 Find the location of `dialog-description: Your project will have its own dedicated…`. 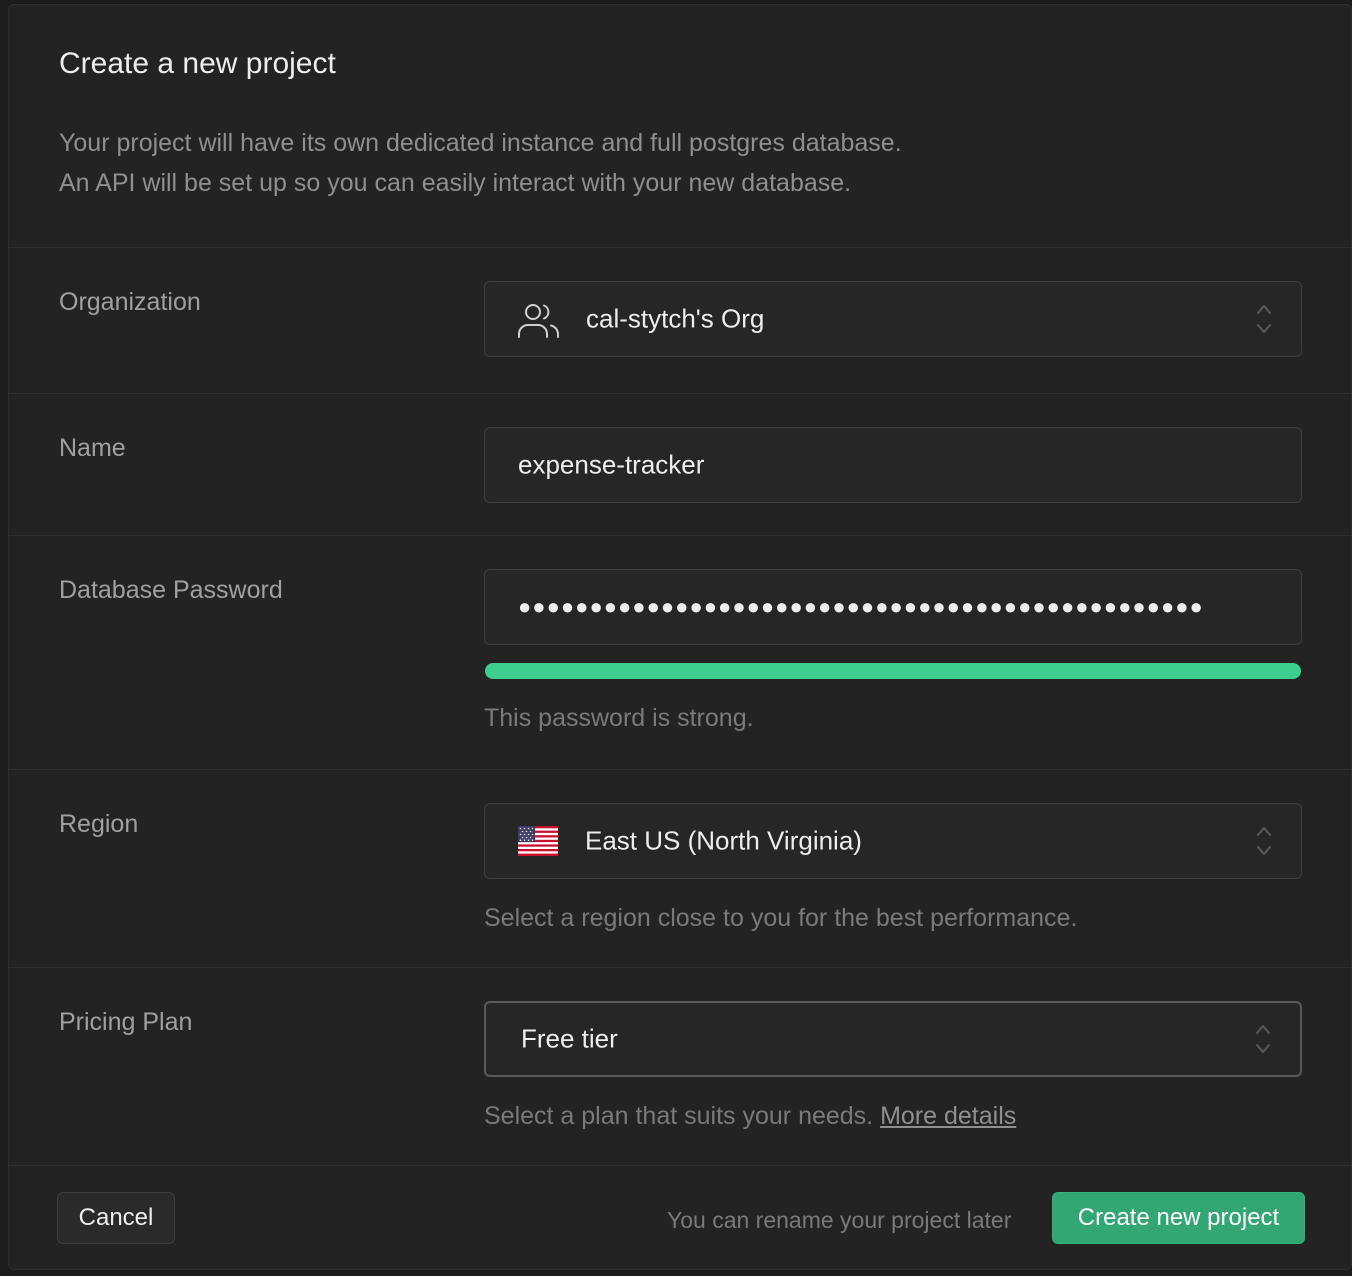

dialog-description: Your project will have its own dedicated… is located at coordinates (480, 163).